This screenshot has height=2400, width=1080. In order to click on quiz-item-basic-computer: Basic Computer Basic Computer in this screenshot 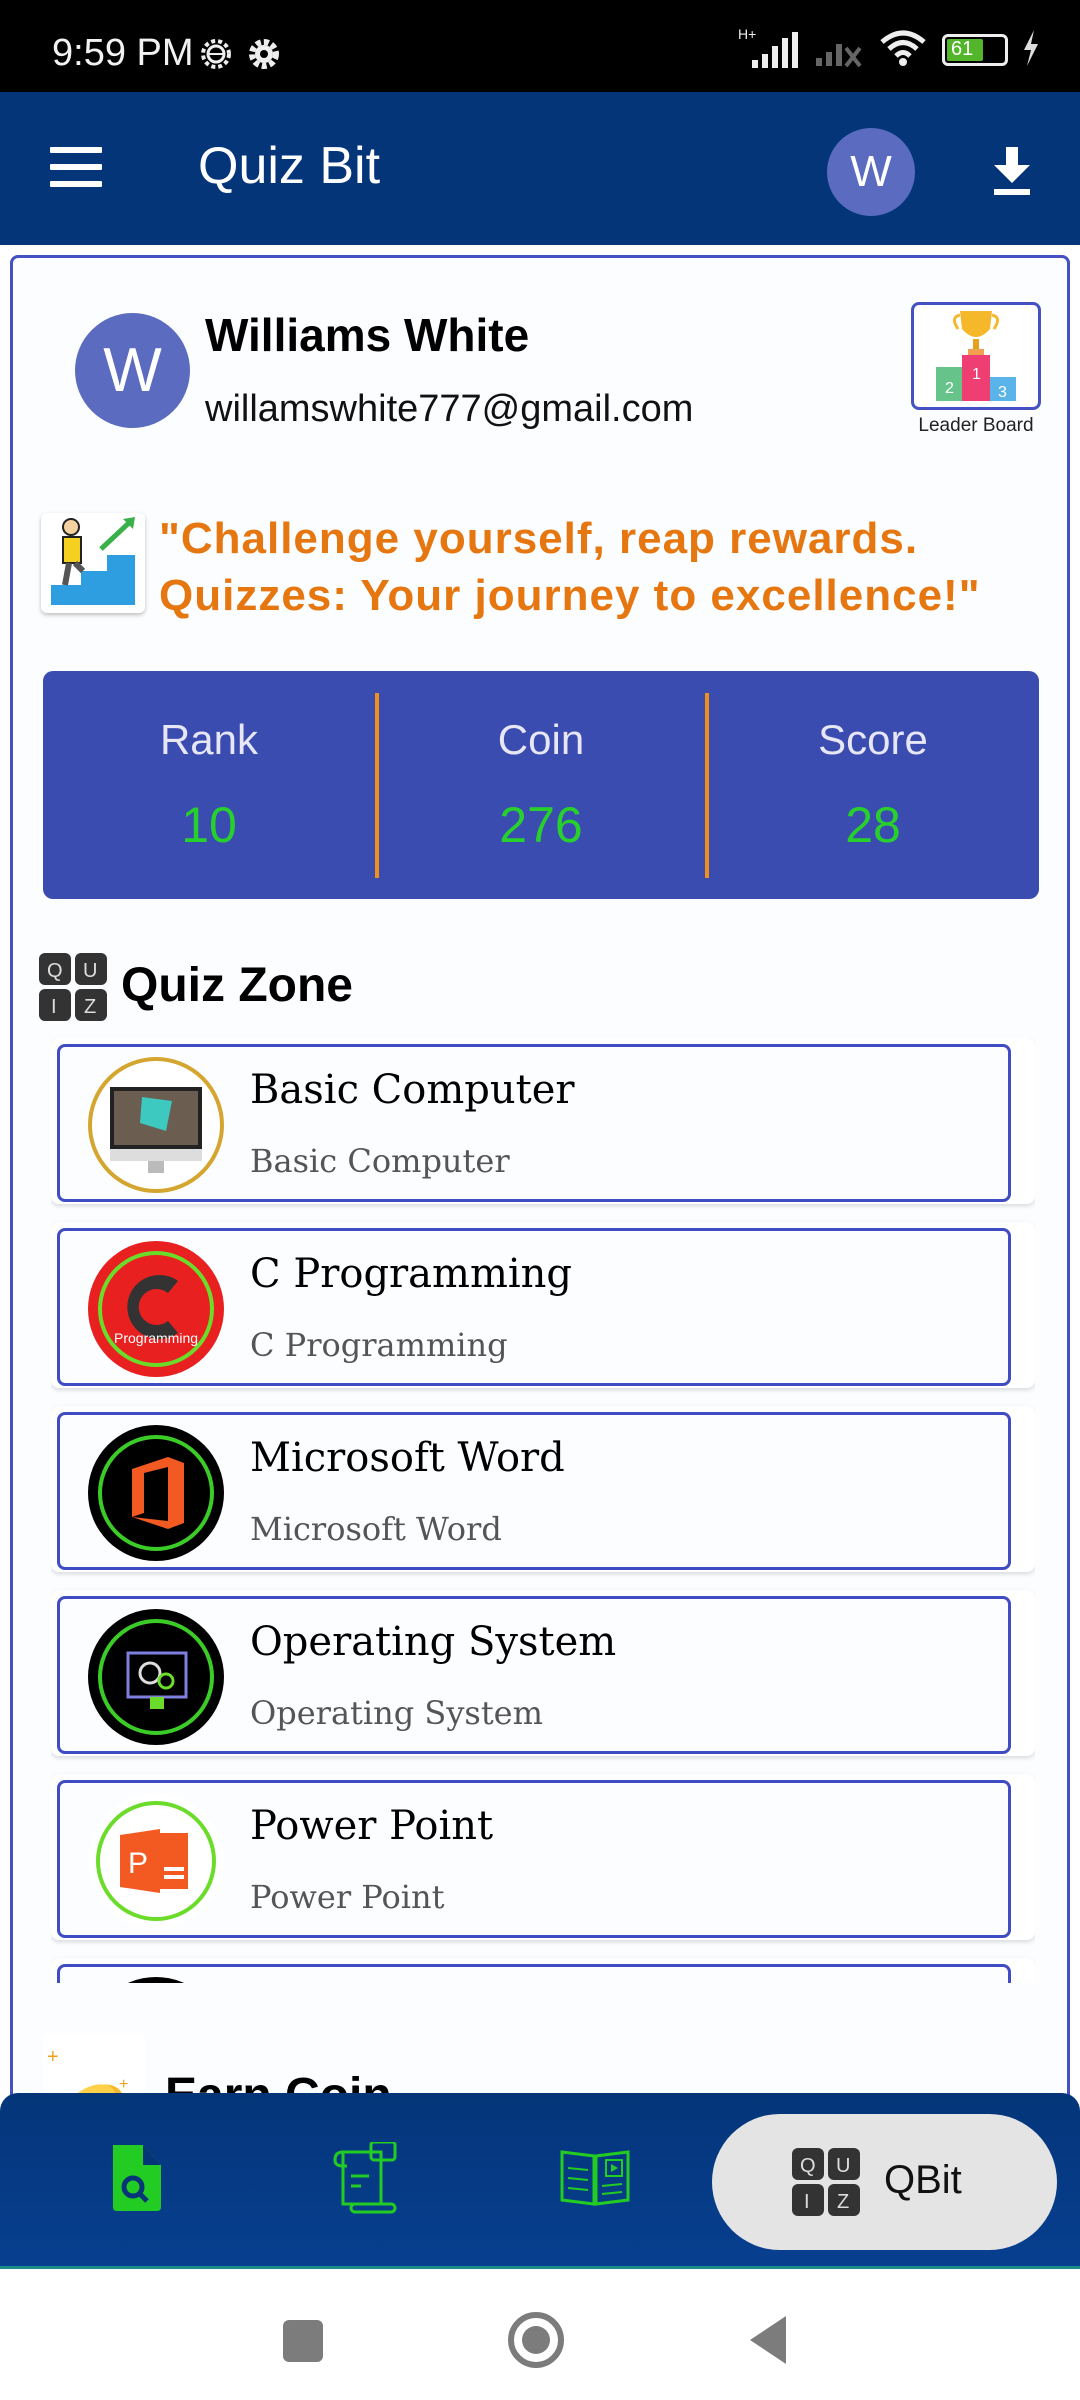, I will do `click(543, 1121)`.